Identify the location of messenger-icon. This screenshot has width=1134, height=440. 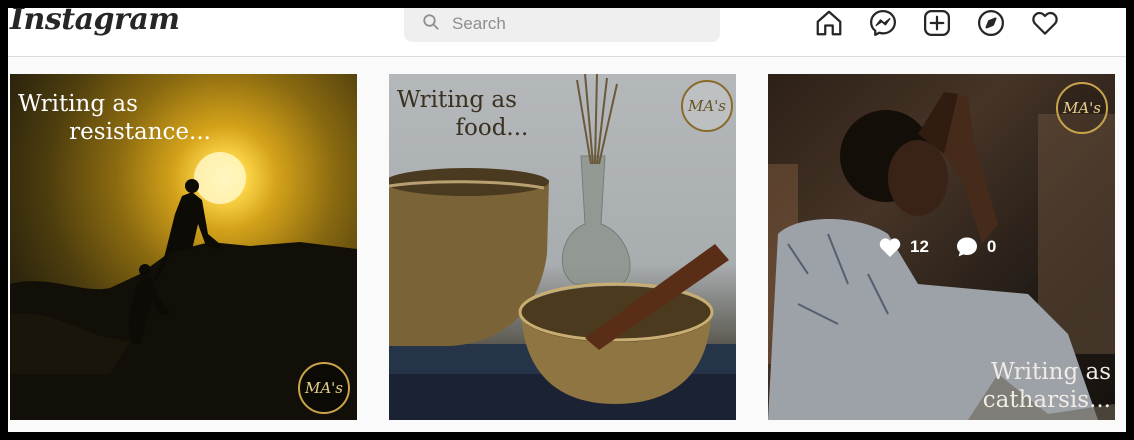
(883, 23).